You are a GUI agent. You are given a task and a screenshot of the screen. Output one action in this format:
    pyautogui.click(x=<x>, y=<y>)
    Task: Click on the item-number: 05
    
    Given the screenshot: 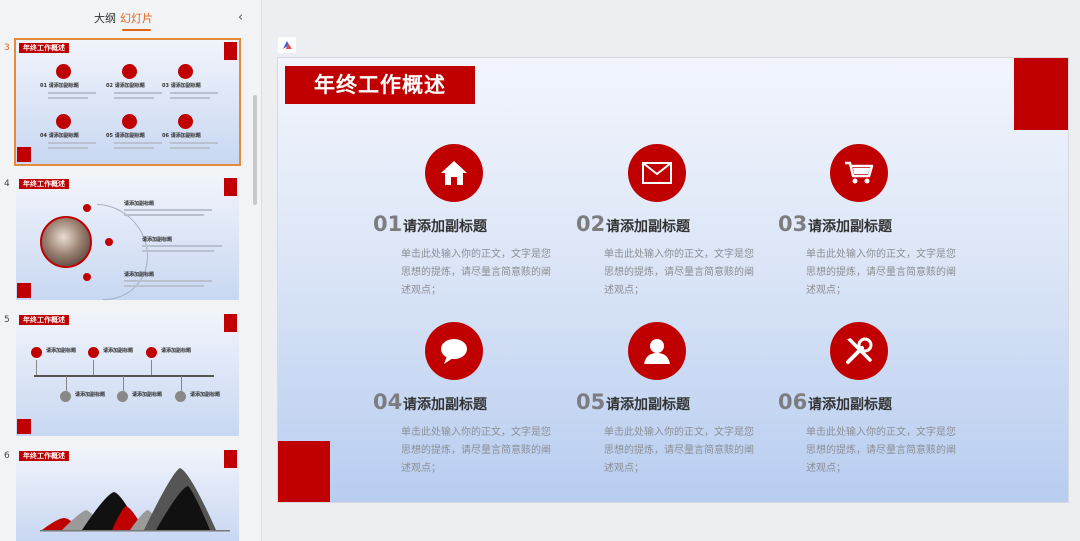 What is the action you would take?
    pyautogui.click(x=591, y=402)
    